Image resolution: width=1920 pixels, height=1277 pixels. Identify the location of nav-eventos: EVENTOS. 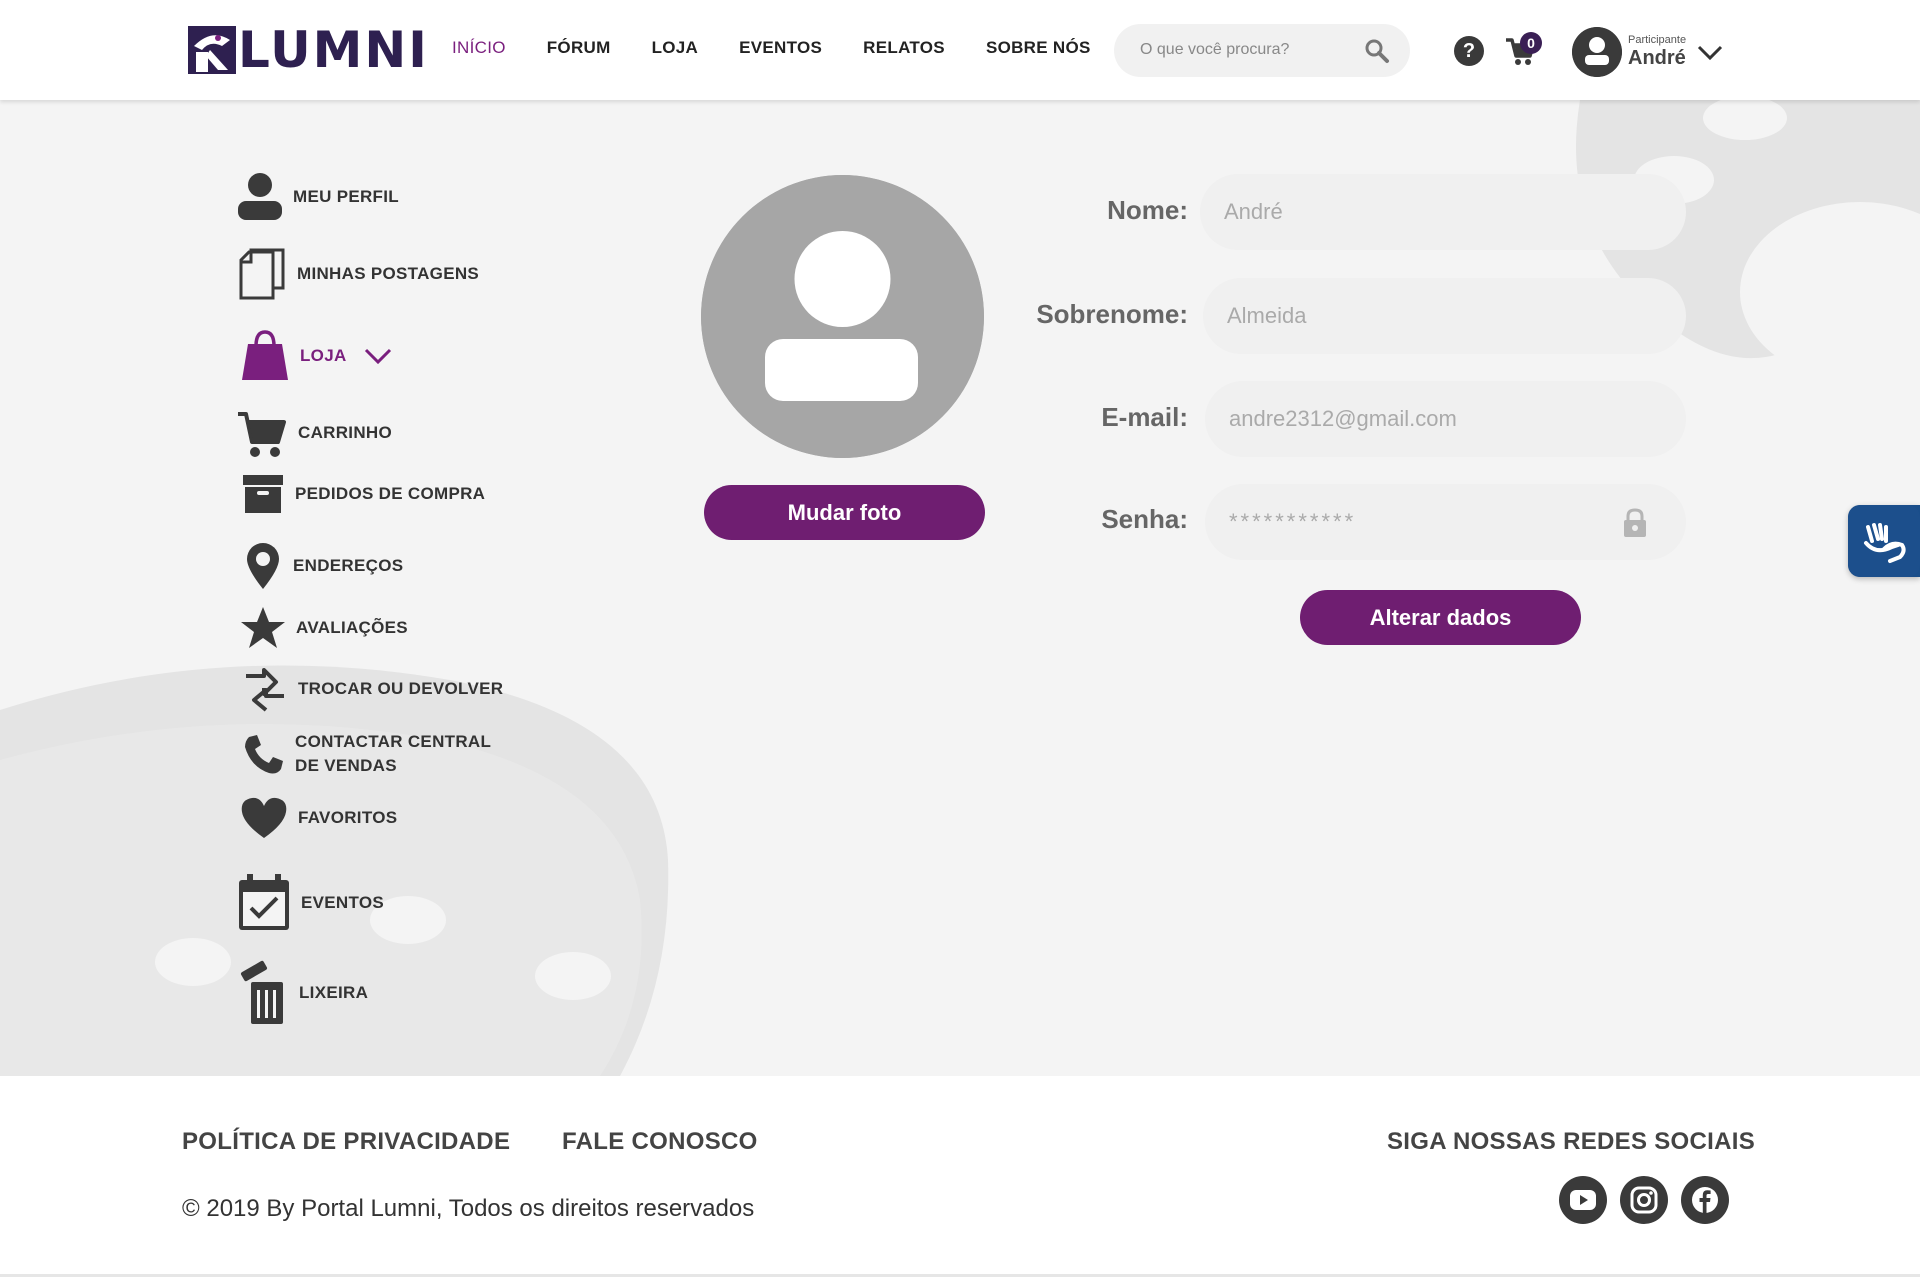
(780, 48).